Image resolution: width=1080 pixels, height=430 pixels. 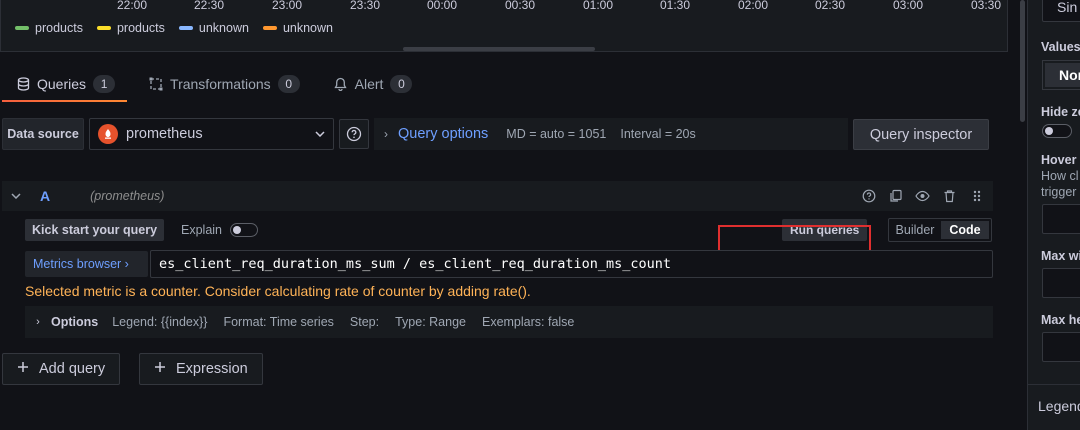 I want to click on editor-mode-switch: Builder Code, so click(x=940, y=230).